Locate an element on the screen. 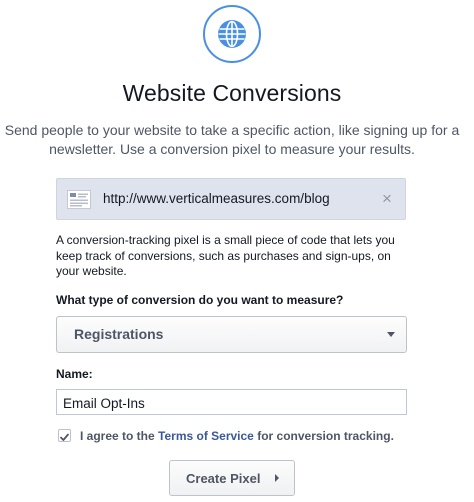 The image size is (474, 502). name-label: Name: is located at coordinates (74, 374).